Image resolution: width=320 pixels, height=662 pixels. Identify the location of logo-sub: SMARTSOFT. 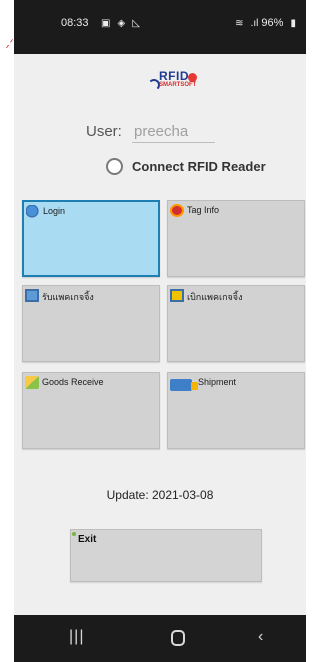
(178, 85).